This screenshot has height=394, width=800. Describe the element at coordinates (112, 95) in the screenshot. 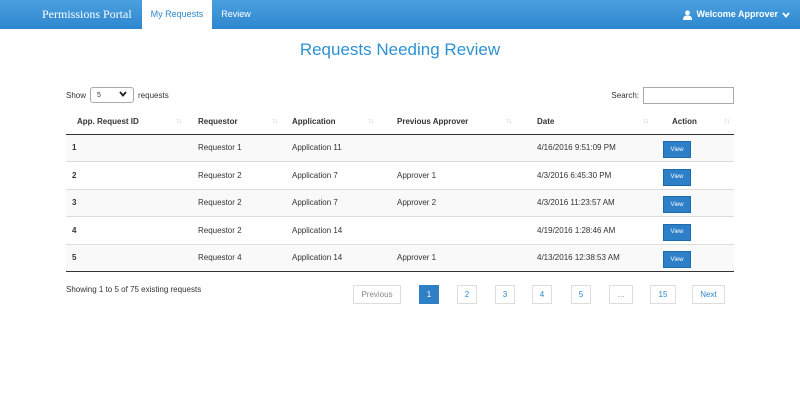

I see `page-size-select: 5` at that location.